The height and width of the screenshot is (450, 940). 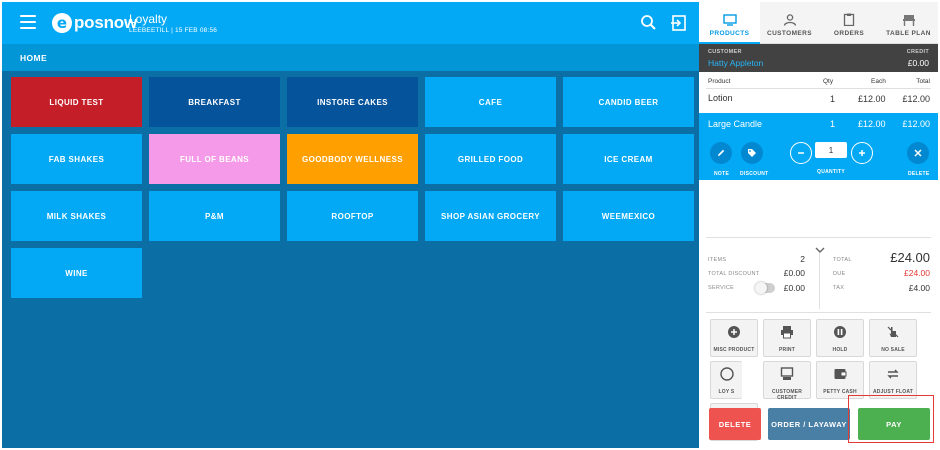 I want to click on no-touch-icon, so click(x=893, y=334).